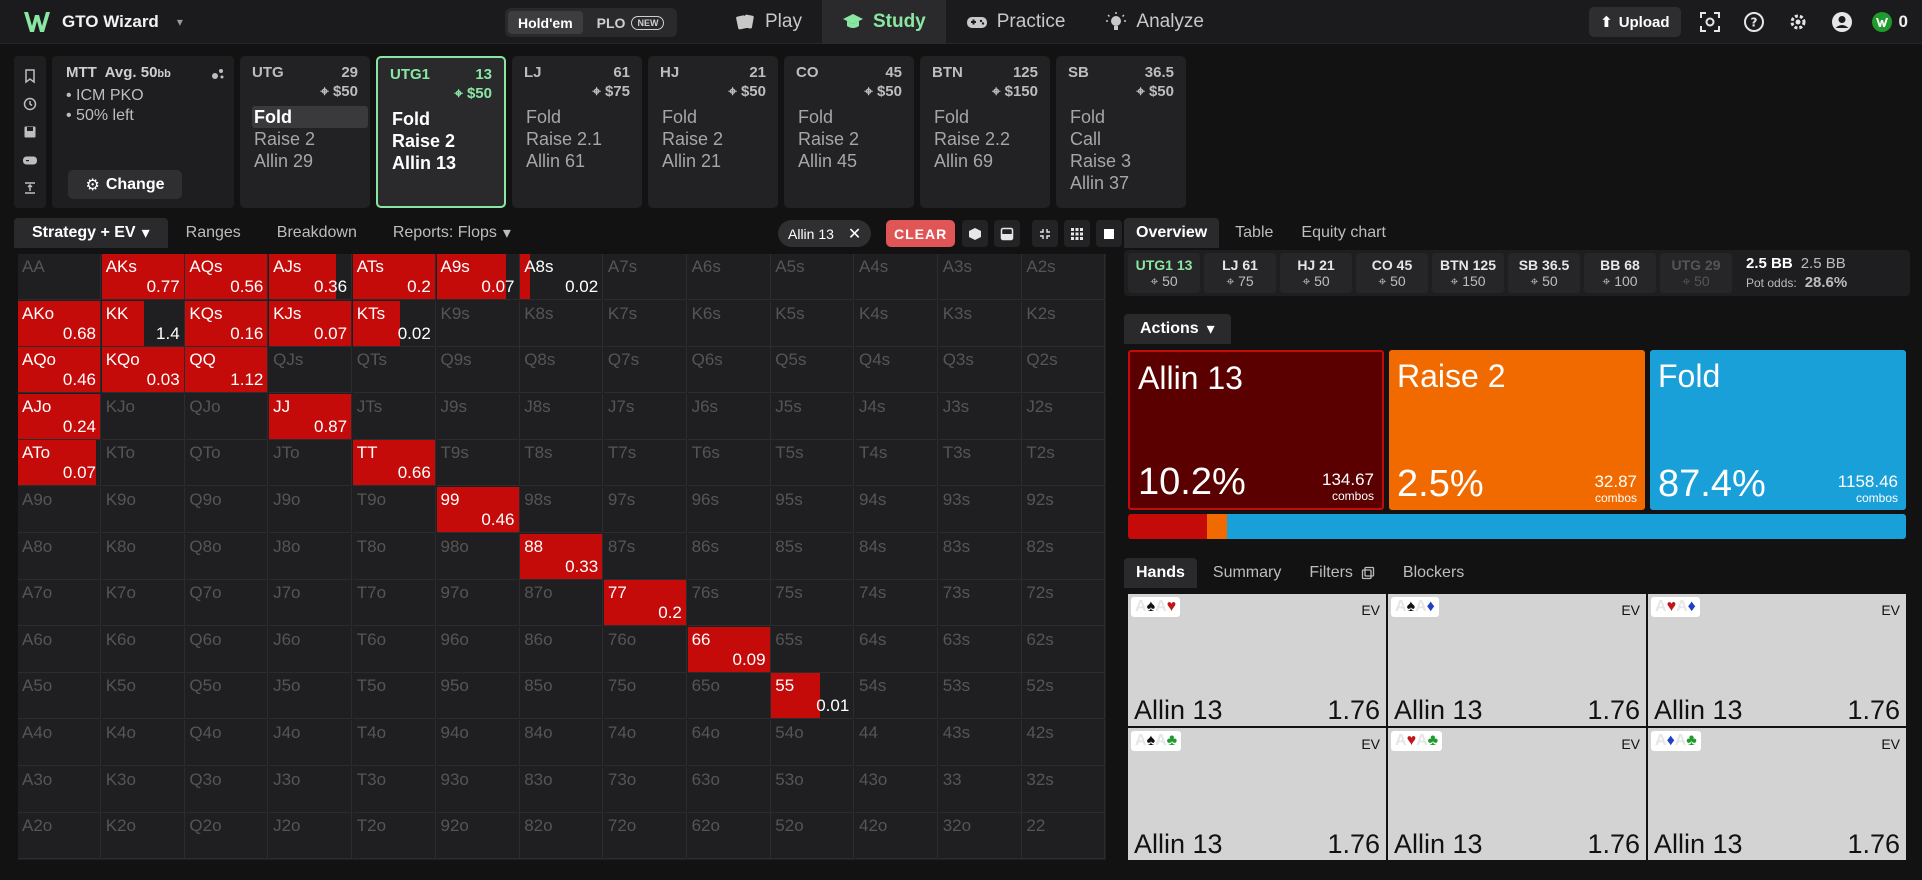 The image size is (1922, 880). I want to click on hand-cell: T3o, so click(394, 789).